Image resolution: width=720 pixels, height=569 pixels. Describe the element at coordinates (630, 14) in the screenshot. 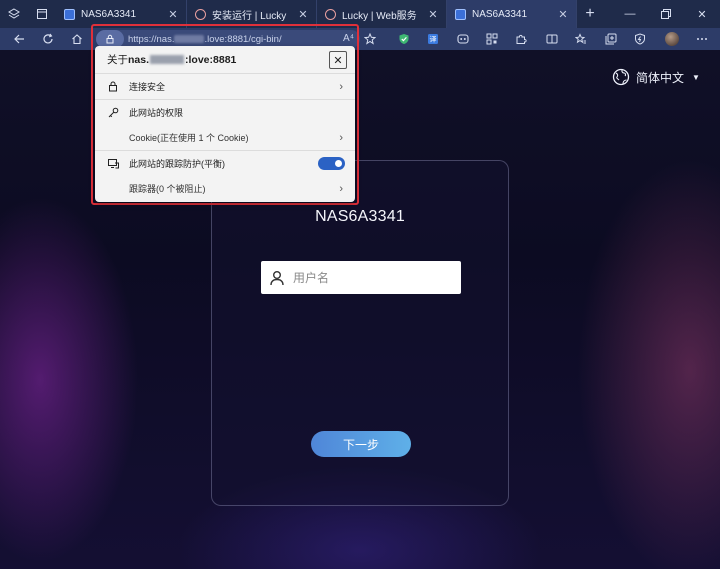

I see `minimize-icon: —` at that location.